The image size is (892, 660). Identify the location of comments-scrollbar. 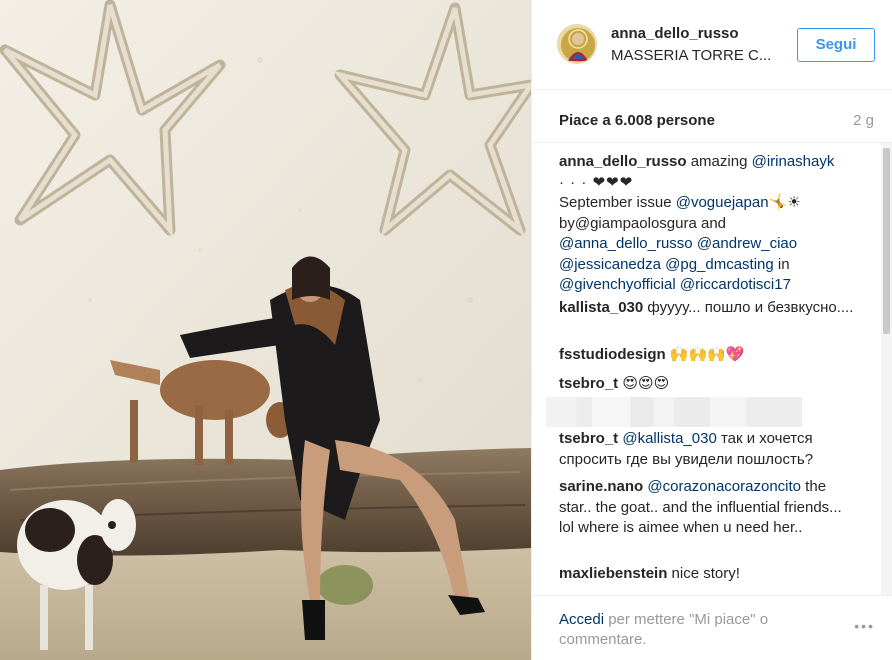
(886, 369).